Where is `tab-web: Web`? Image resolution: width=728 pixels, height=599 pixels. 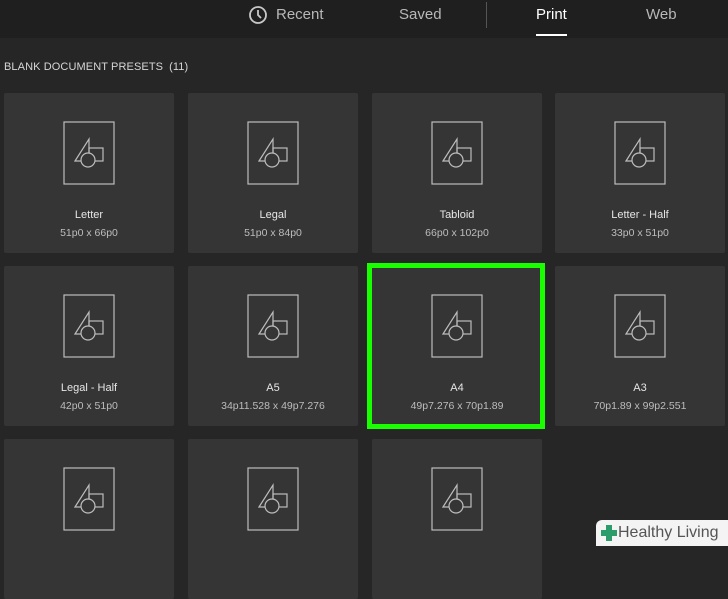 tab-web: Web is located at coordinates (661, 19).